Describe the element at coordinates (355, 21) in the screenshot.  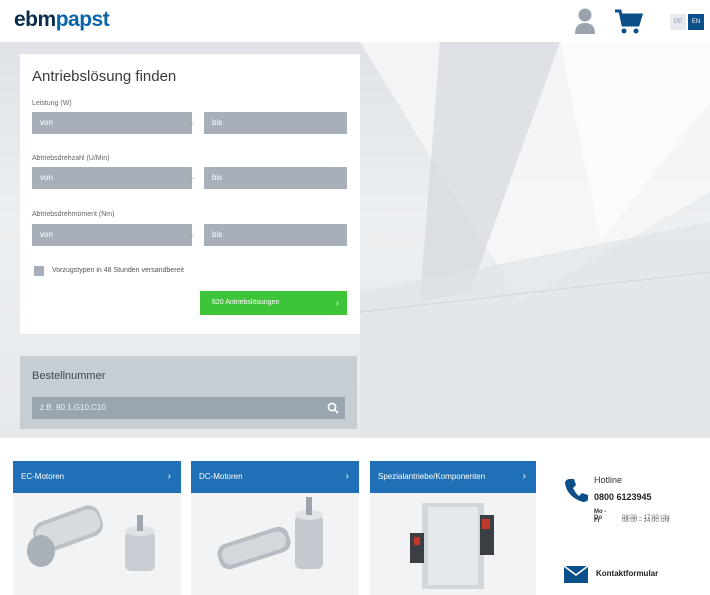
I see `header: ebmpapst DE EN` at that location.